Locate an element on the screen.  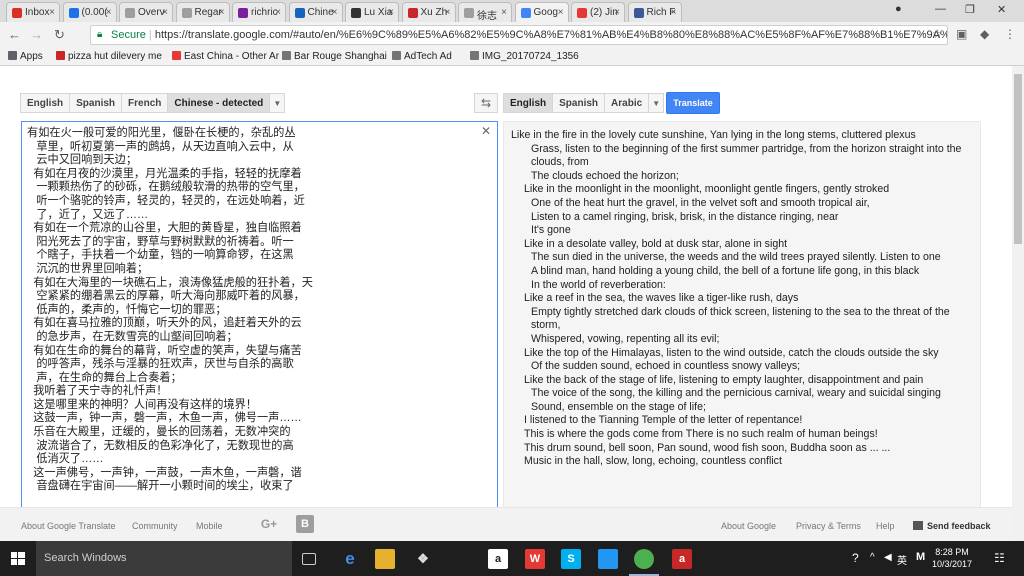
forward-icon: → is located at coordinates (36, 34).